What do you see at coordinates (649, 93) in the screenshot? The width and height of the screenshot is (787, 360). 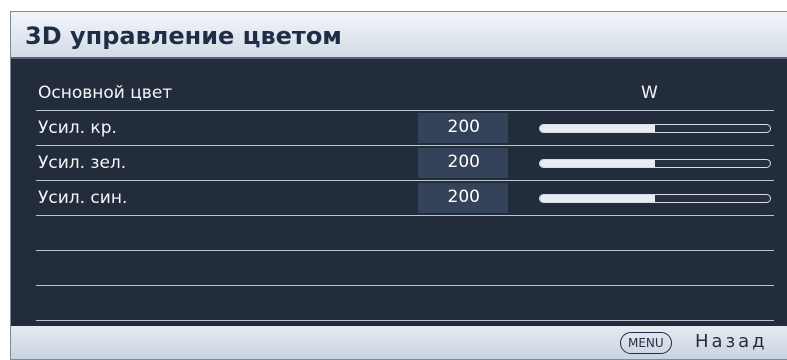 I see `primary-color-value: W` at bounding box center [649, 93].